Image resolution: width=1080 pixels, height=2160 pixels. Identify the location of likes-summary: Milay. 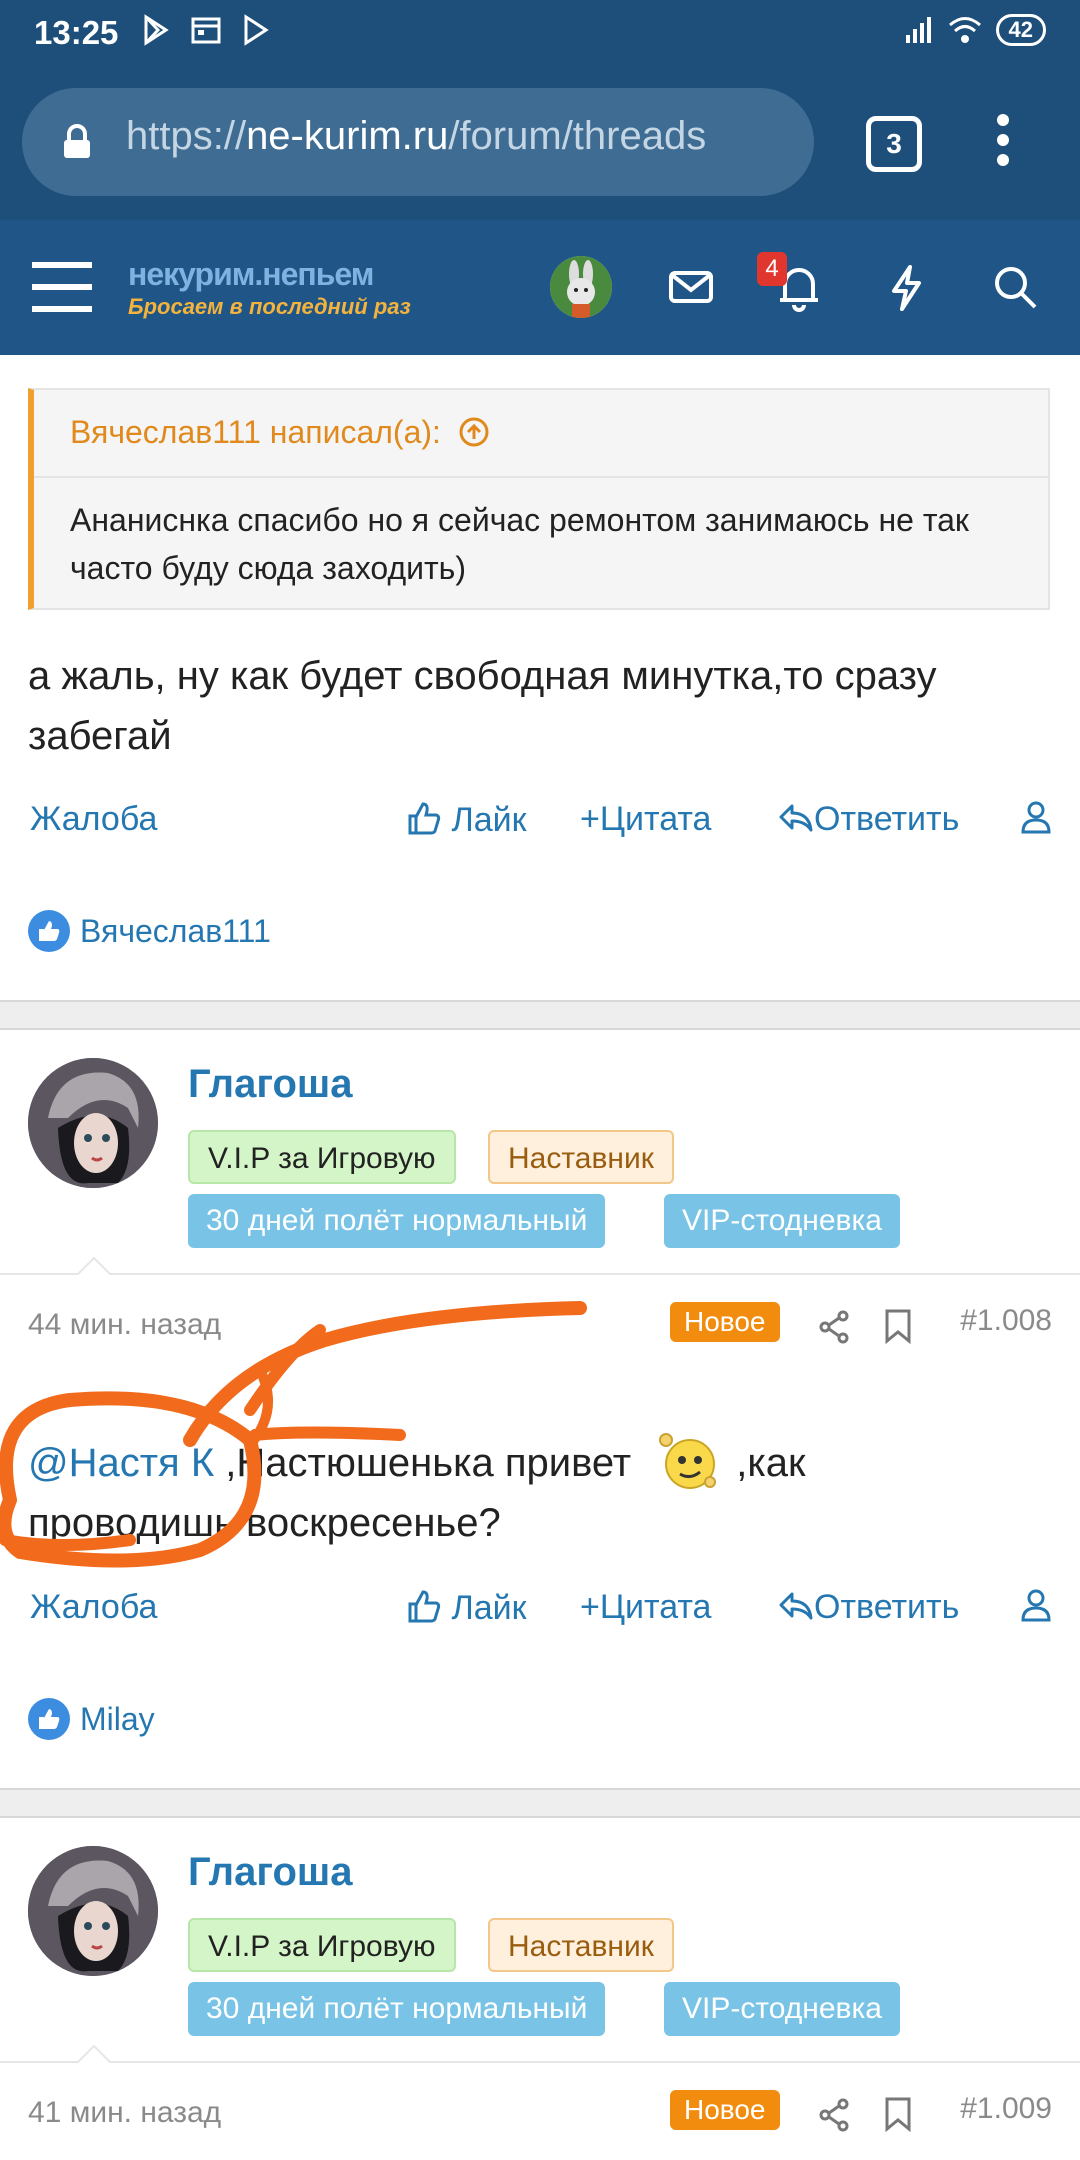
(91, 1719).